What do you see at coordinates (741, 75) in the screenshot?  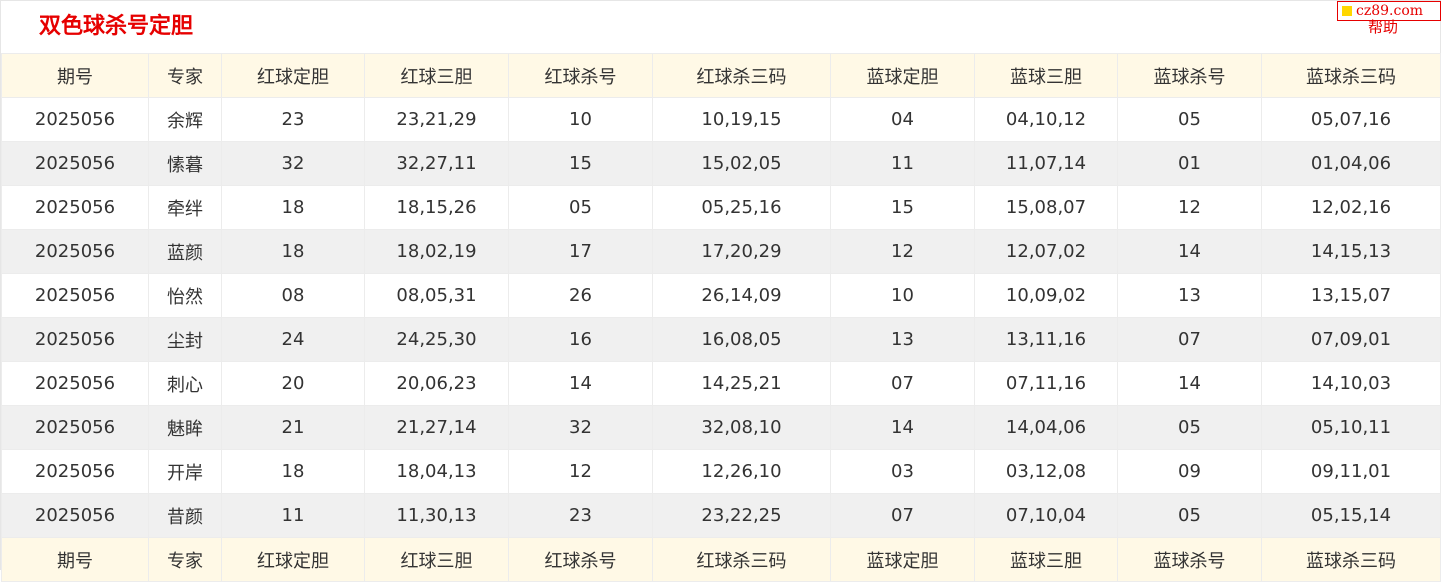 I see `column-header: 红球杀三码` at bounding box center [741, 75].